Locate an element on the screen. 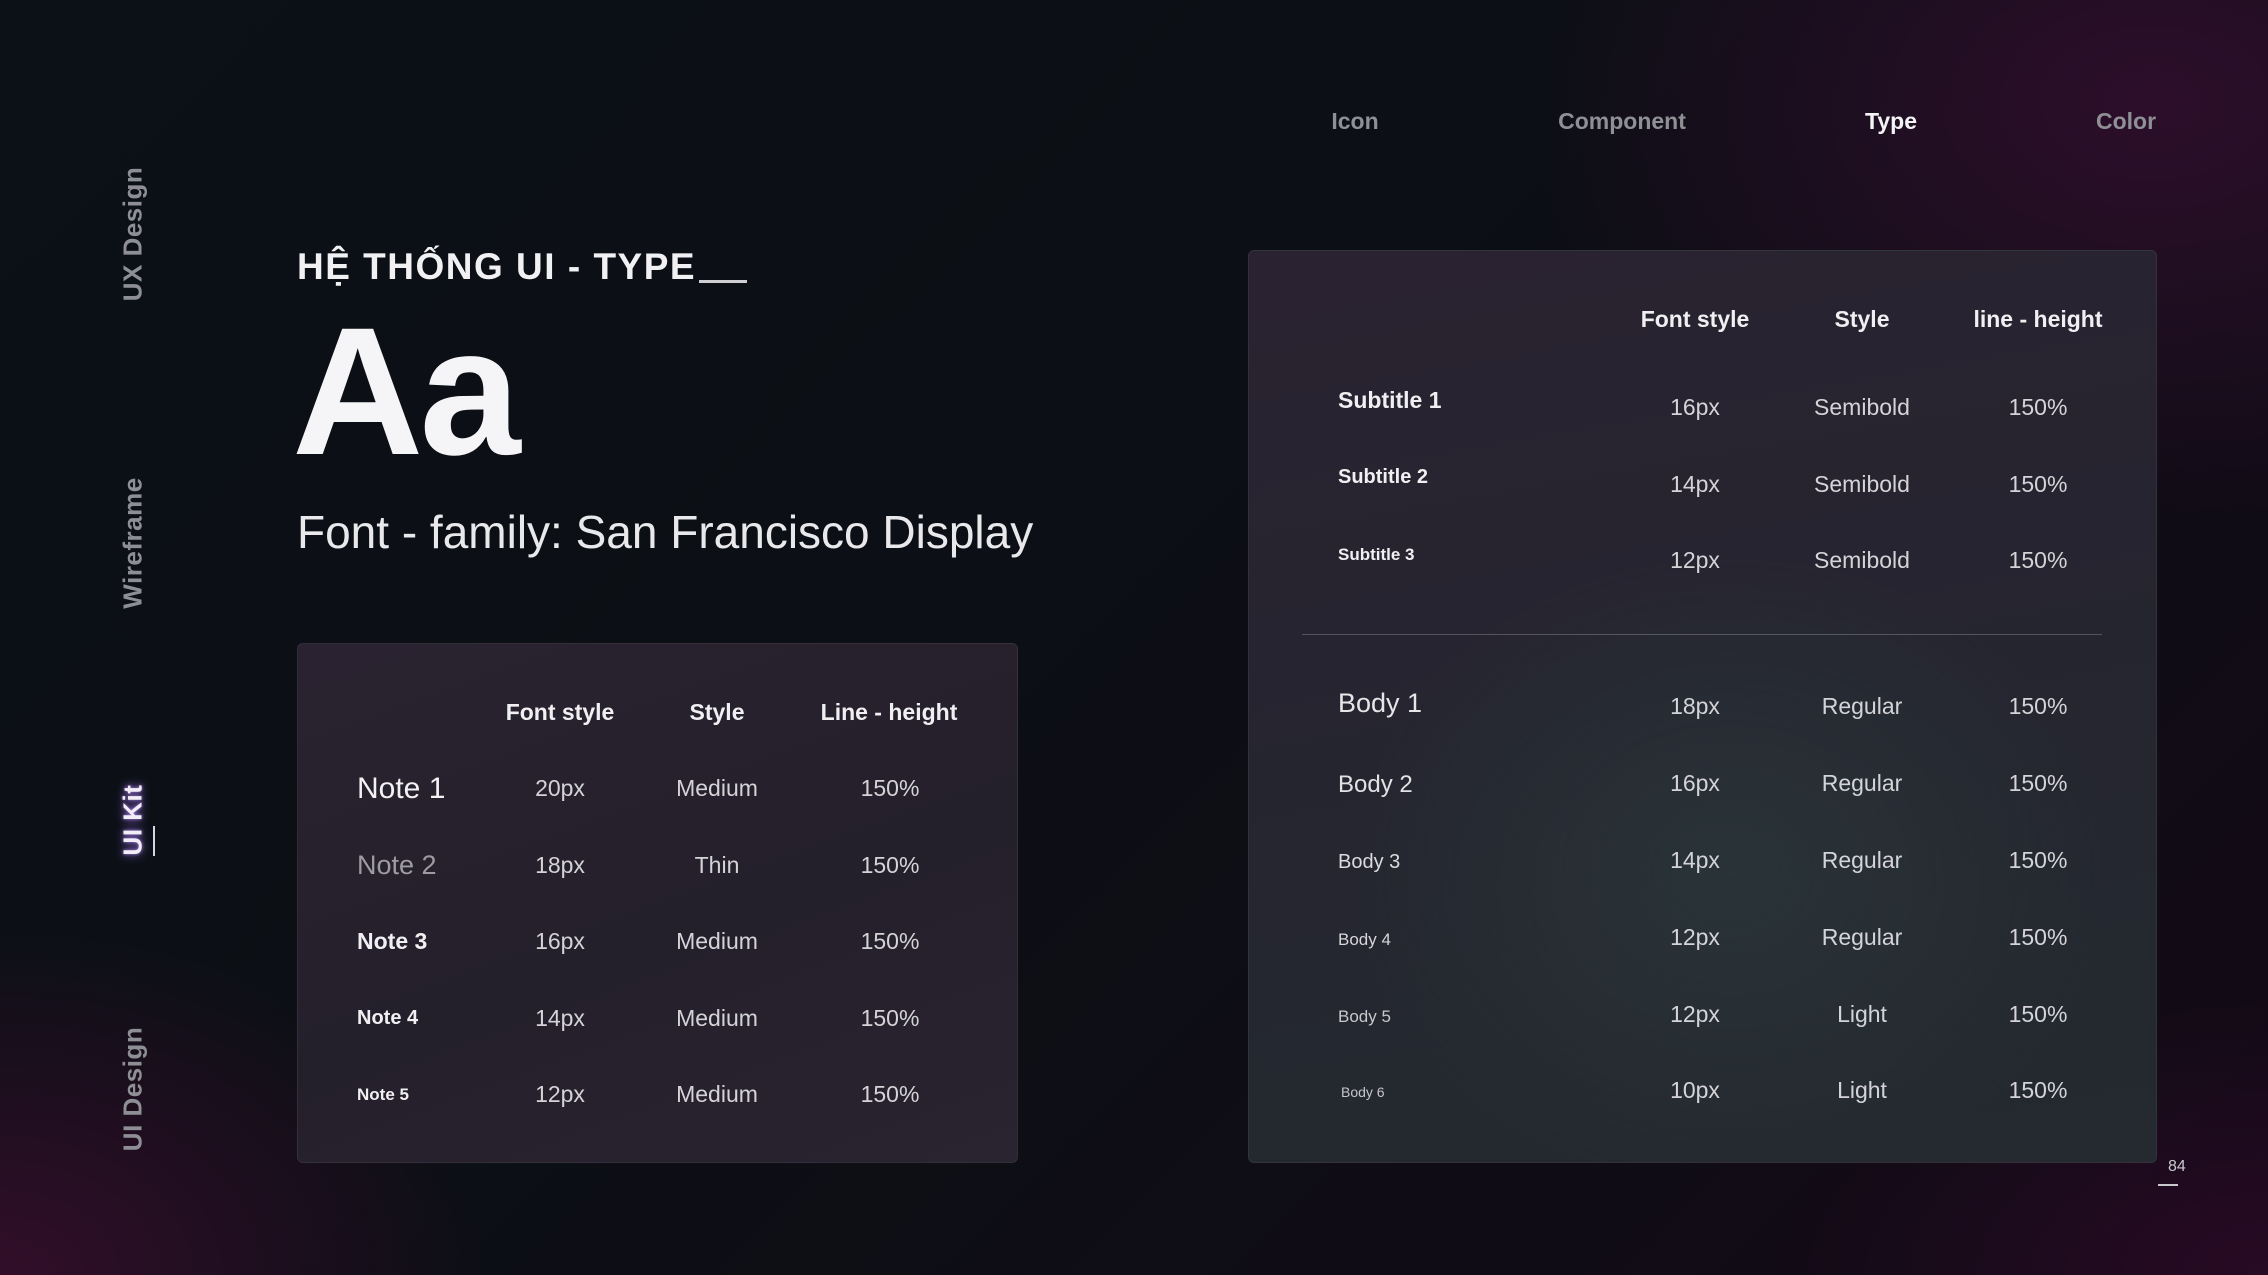 The height and width of the screenshot is (1275, 2268). font-size-cell: 10px is located at coordinates (1695, 1090).